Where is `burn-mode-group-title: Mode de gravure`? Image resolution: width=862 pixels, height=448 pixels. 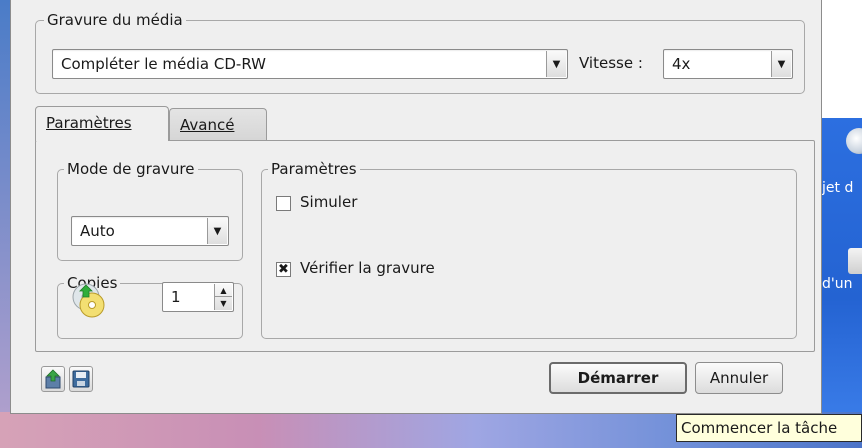
burn-mode-group-title: Mode de gravure is located at coordinates (131, 169).